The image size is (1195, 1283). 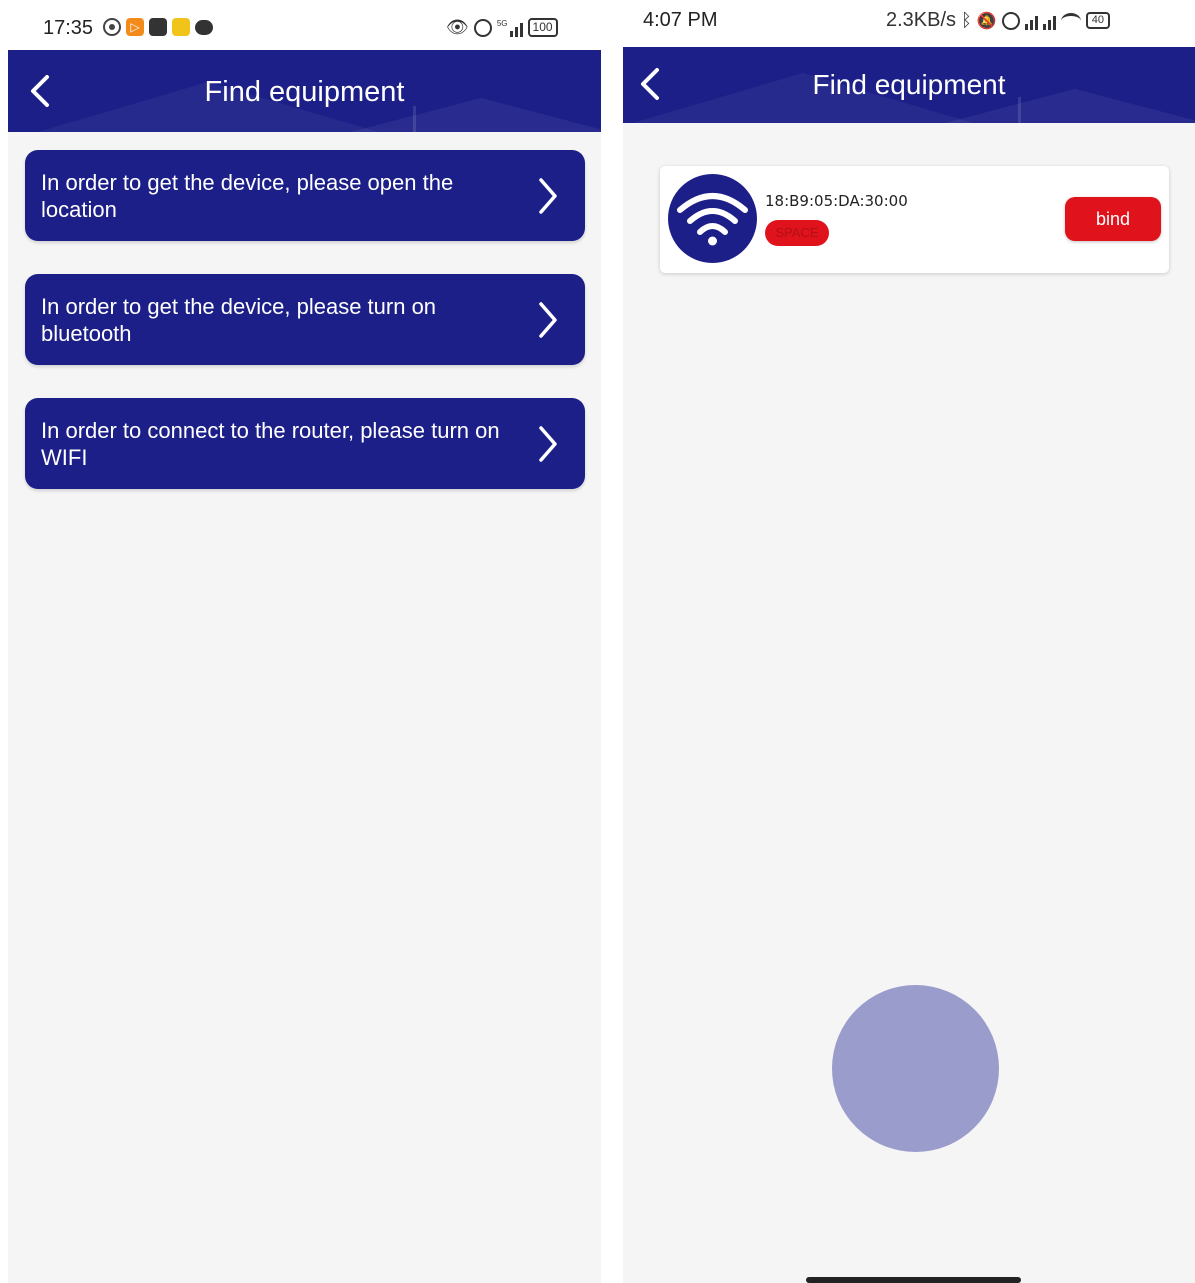 I want to click on cellular-signal-icon: 5G, so click(x=510, y=28).